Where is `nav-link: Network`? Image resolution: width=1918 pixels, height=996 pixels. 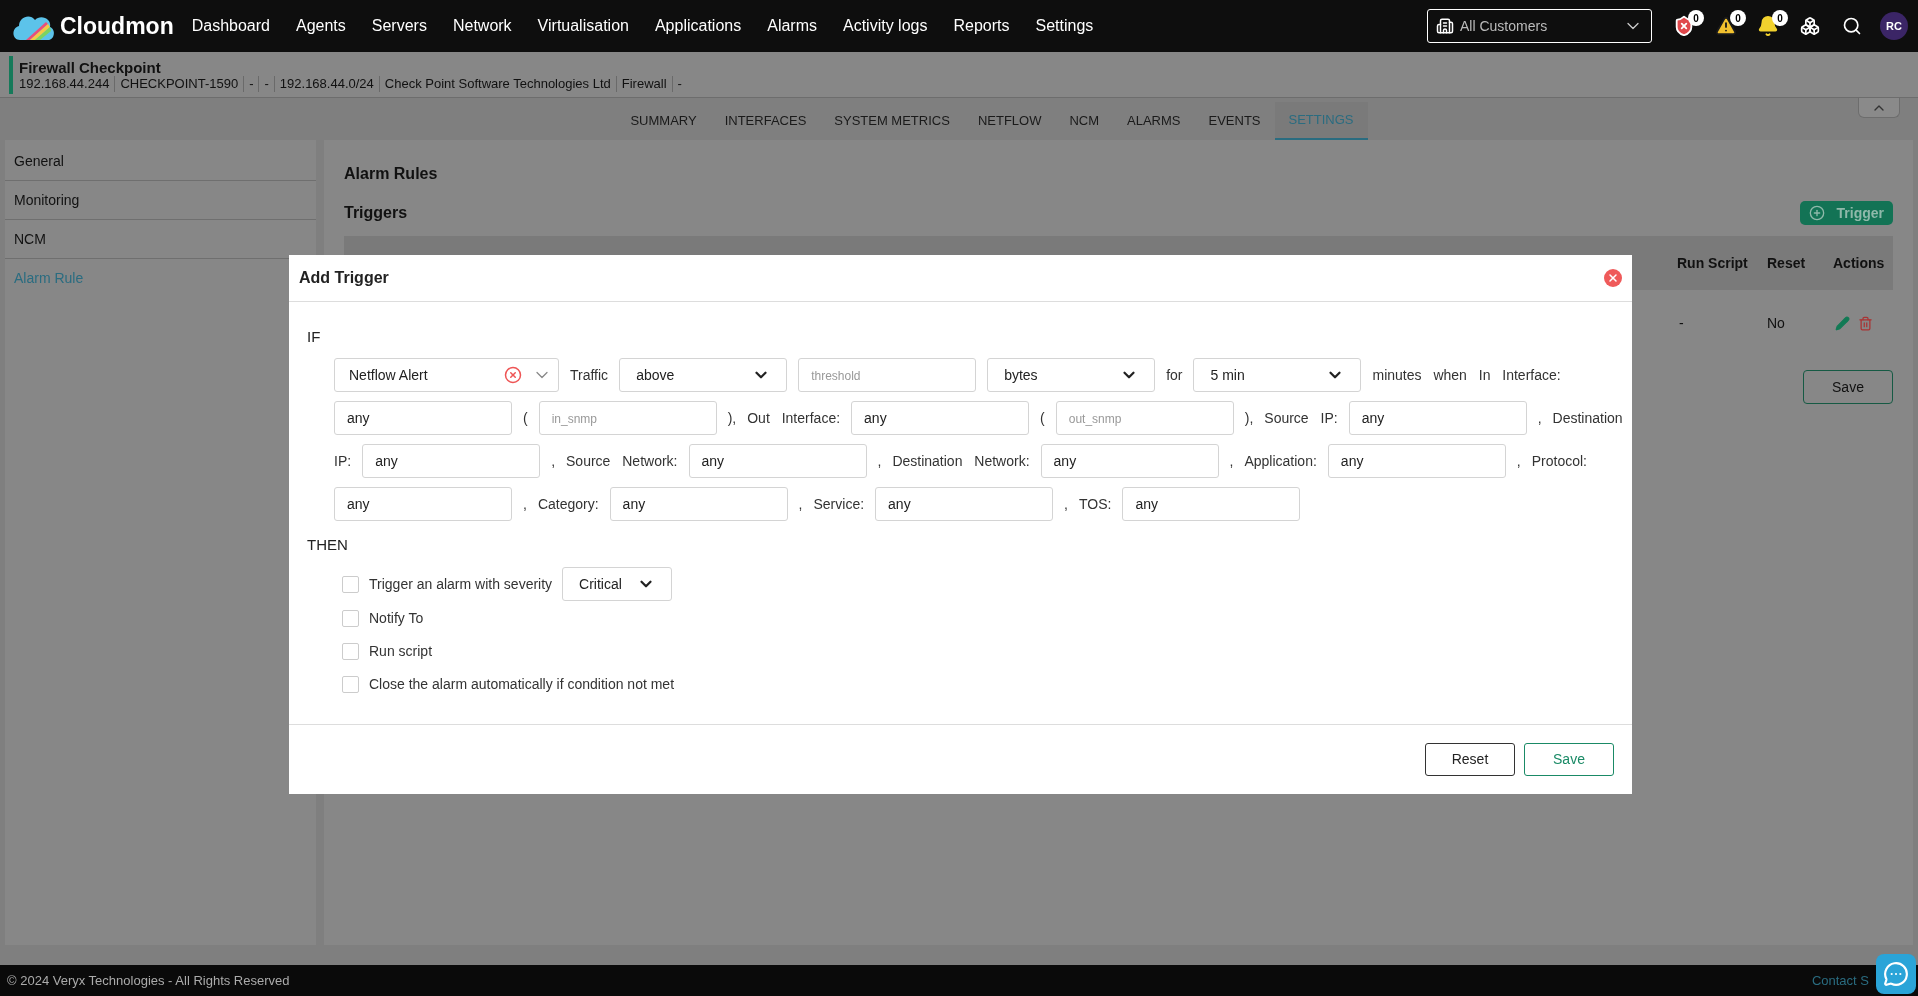 nav-link: Network is located at coordinates (482, 26).